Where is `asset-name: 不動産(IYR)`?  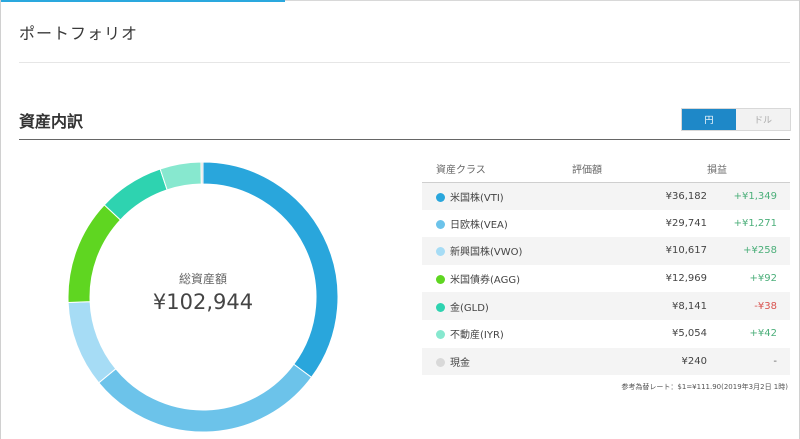 asset-name: 不動産(IYR) is located at coordinates (477, 336).